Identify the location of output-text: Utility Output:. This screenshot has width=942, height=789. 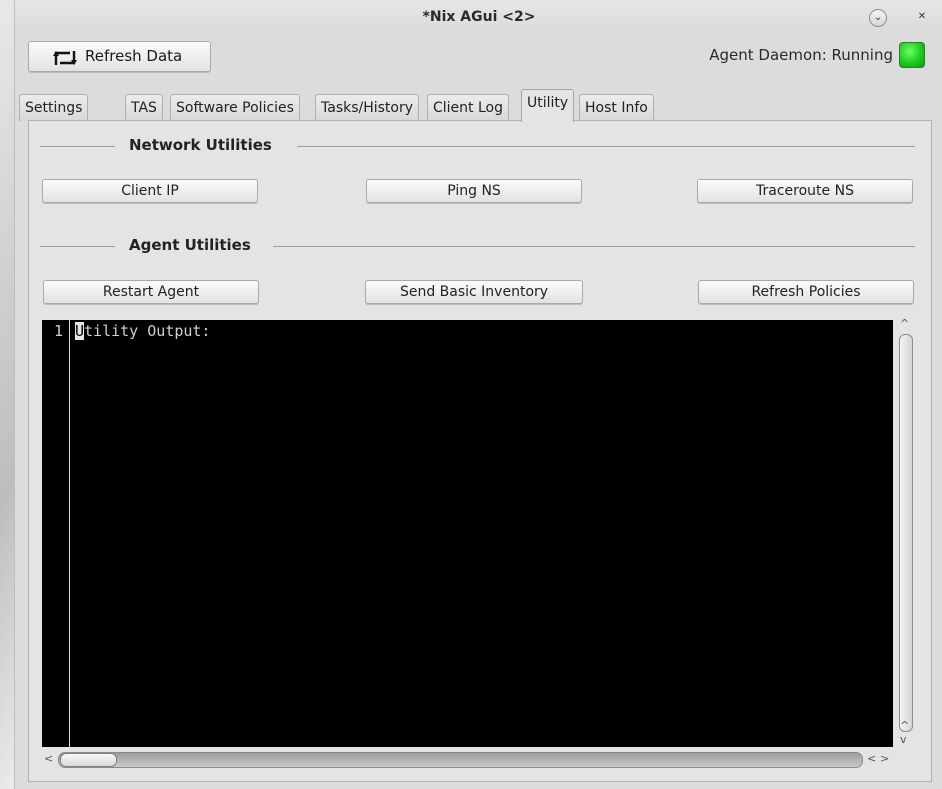
(142, 331).